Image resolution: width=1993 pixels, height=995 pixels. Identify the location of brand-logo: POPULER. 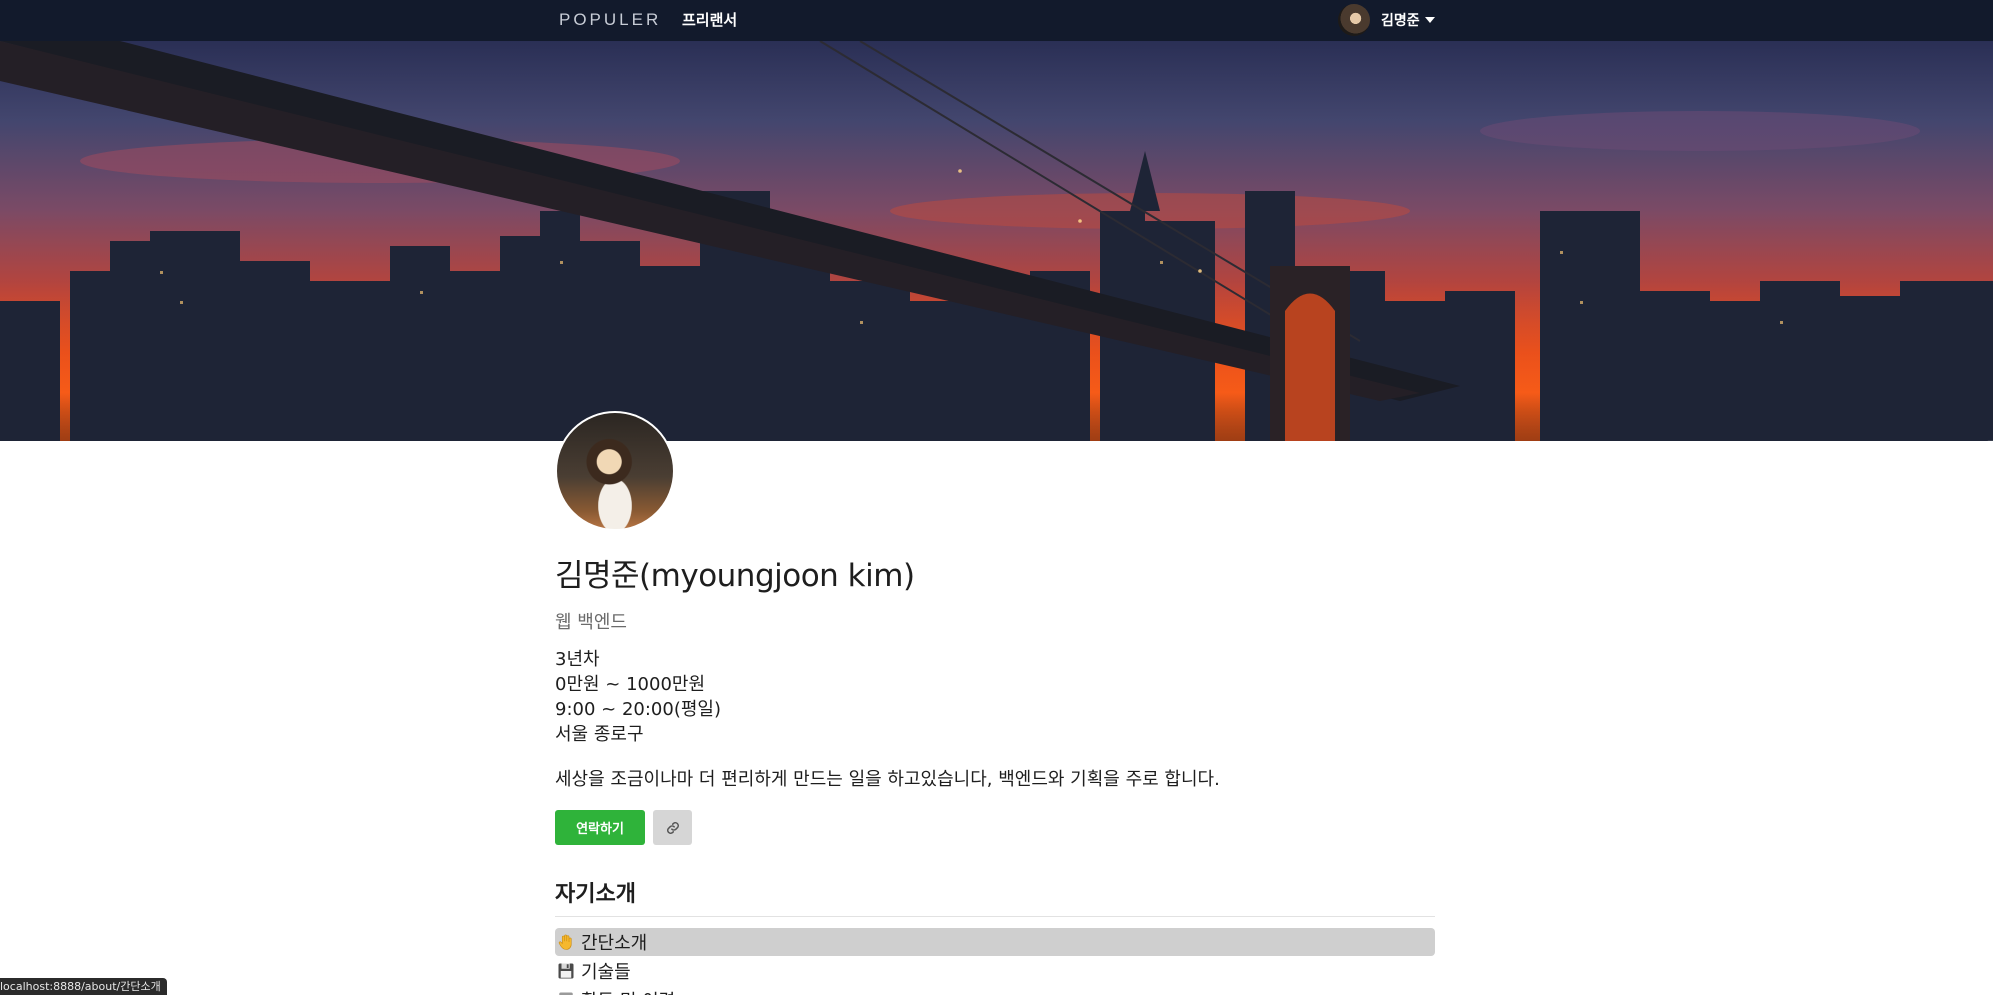
(610, 20).